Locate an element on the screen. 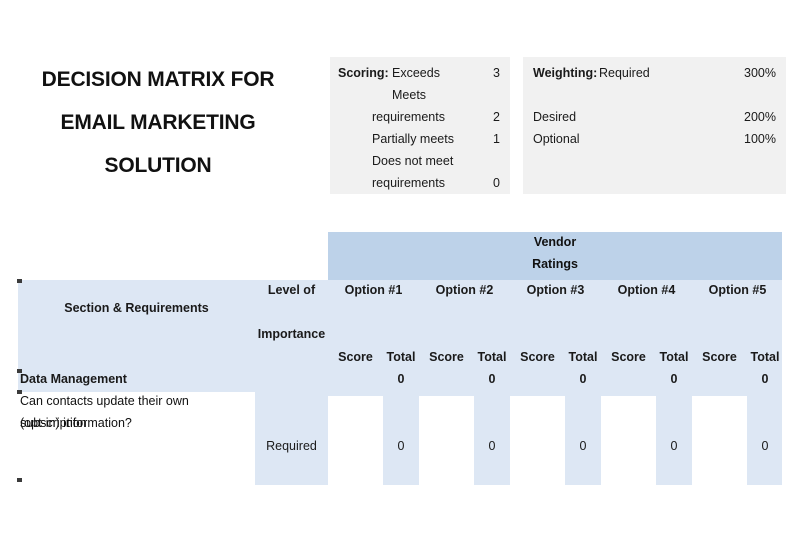  weighting-legend-text: Desired is located at coordinates (555, 117).